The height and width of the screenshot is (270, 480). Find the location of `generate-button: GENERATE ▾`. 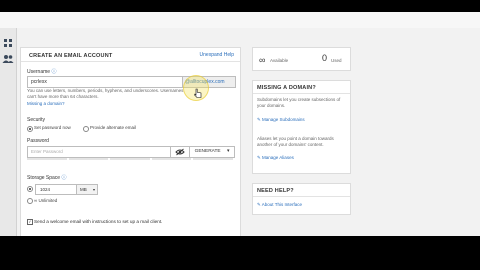

generate-button: GENERATE ▾ is located at coordinates (212, 152).